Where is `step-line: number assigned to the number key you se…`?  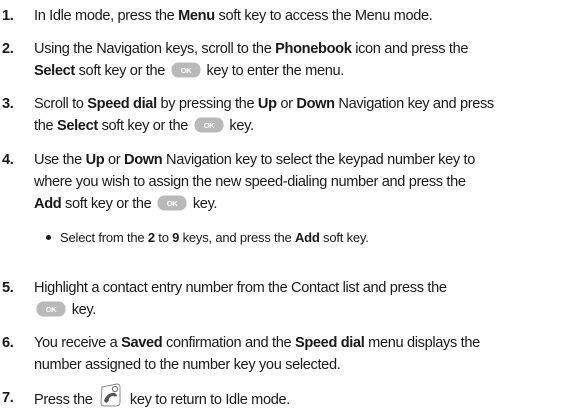
step-line: number assigned to the number key you se… is located at coordinates (308, 365).